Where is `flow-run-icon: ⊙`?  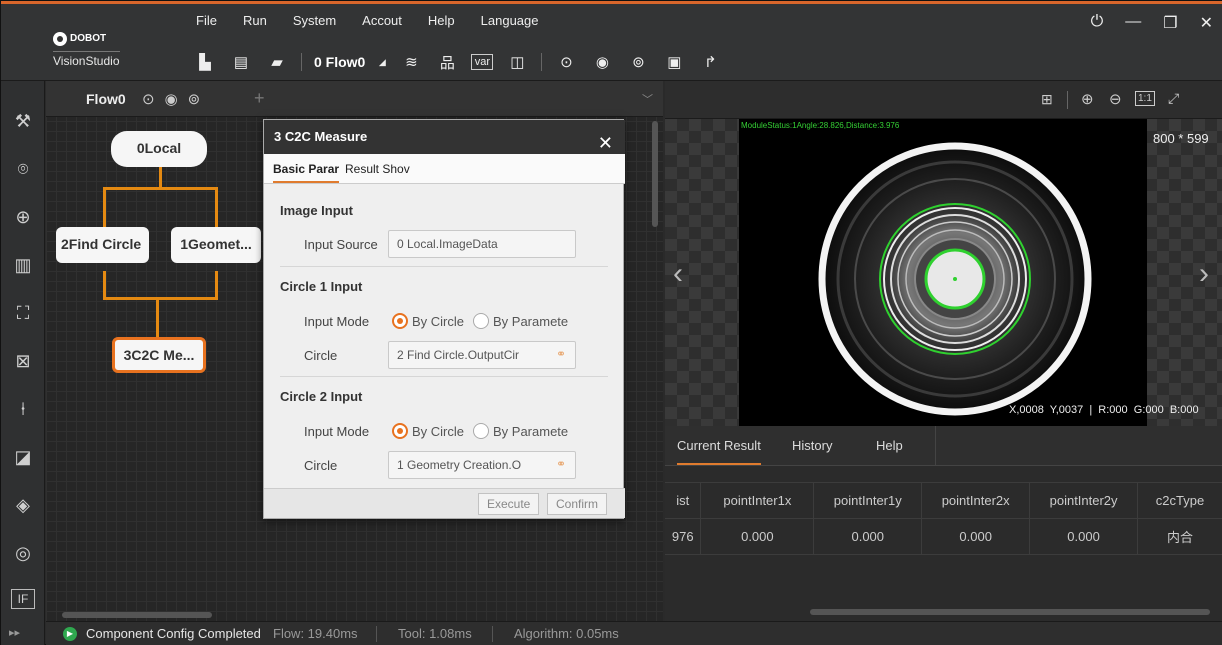 flow-run-icon: ⊙ is located at coordinates (148, 99).